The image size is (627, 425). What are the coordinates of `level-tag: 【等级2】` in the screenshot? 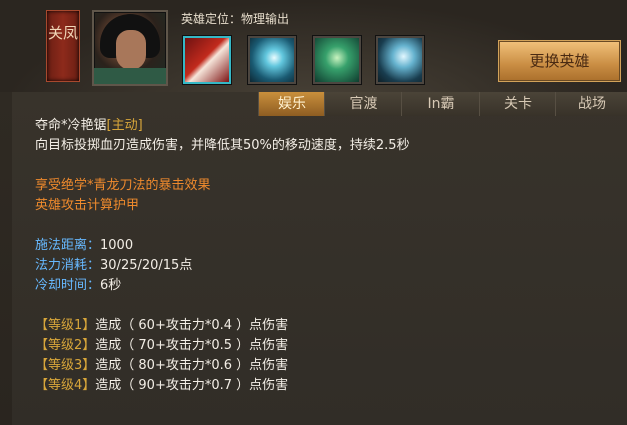 It's located at (65, 345).